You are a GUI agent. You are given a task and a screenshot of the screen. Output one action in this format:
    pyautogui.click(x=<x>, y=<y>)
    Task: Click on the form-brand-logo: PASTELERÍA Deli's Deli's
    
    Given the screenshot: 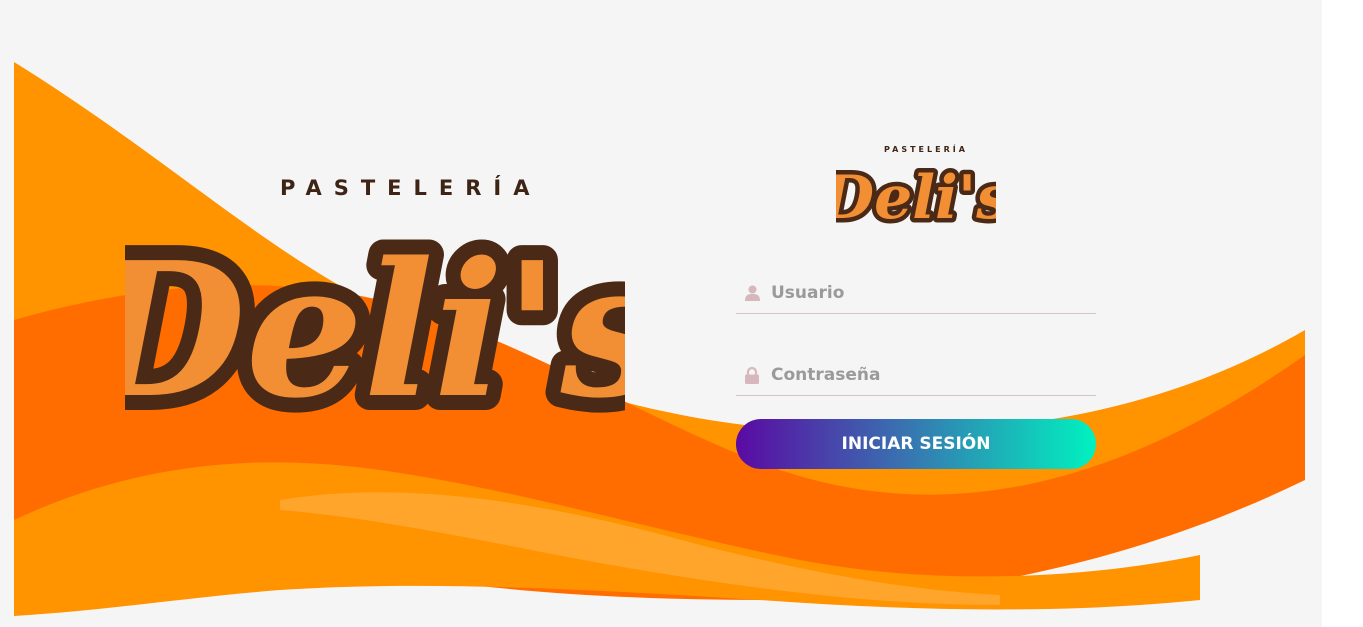 What is the action you would take?
    pyautogui.click(x=916, y=190)
    